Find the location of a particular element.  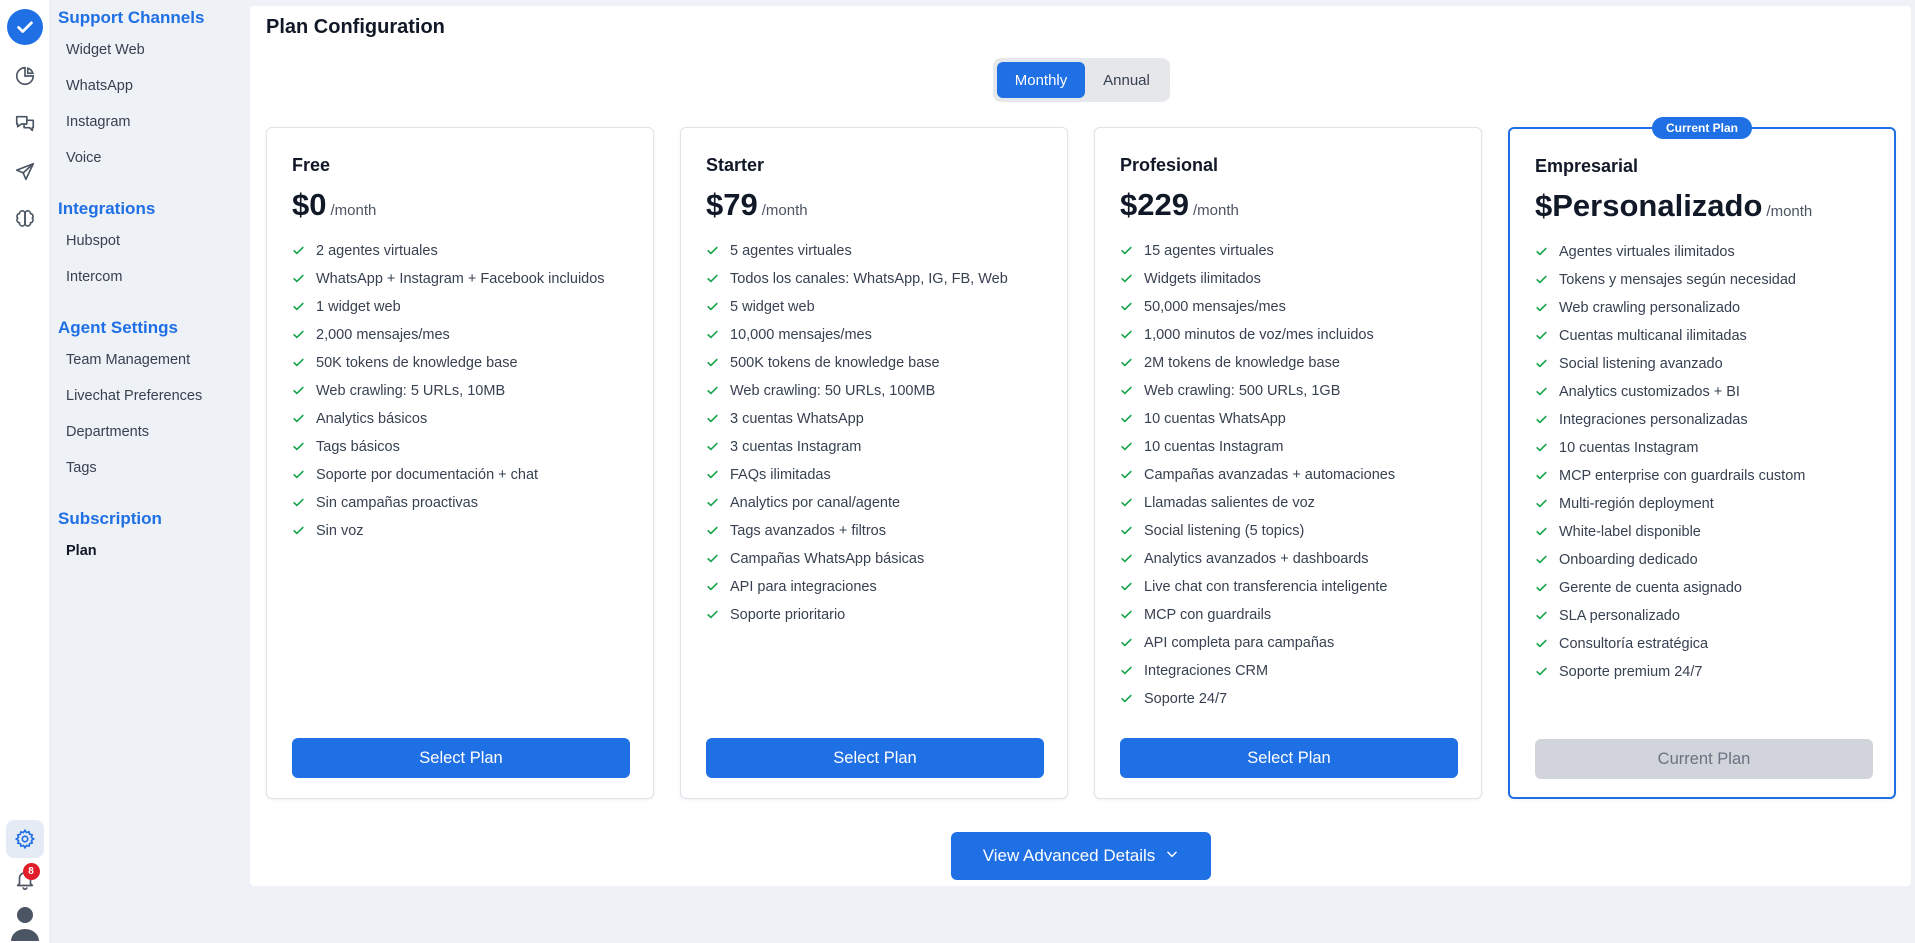

plan-feature-item: Web crawling personalizado is located at coordinates (1705, 313).